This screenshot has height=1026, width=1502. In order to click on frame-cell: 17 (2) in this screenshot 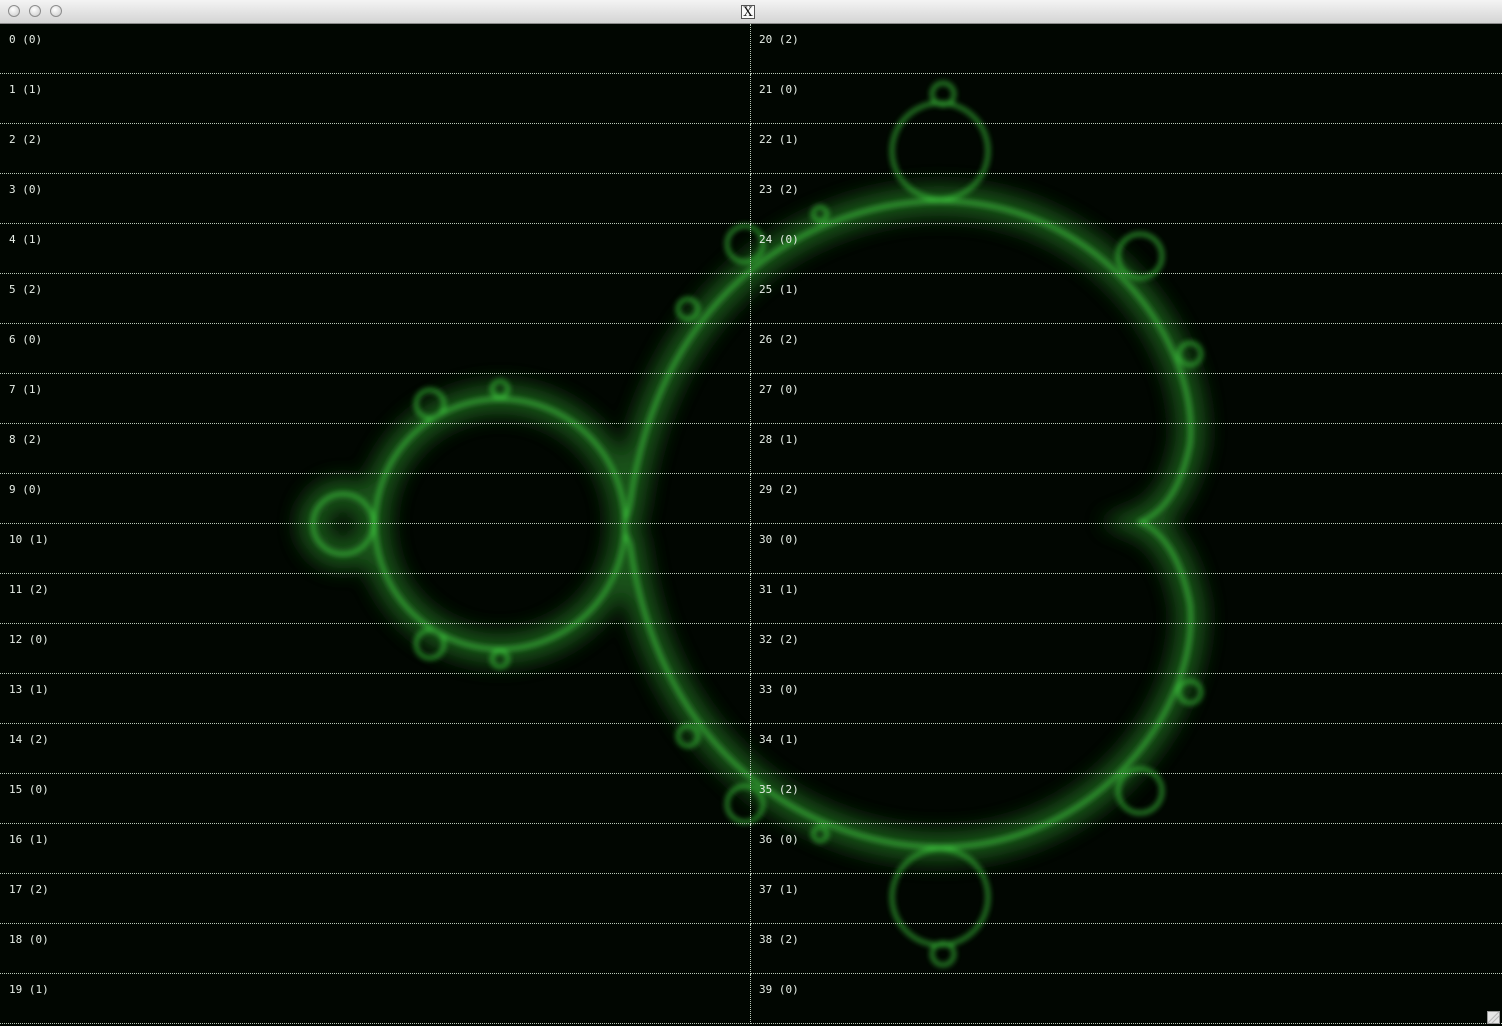, I will do `click(375, 899)`.